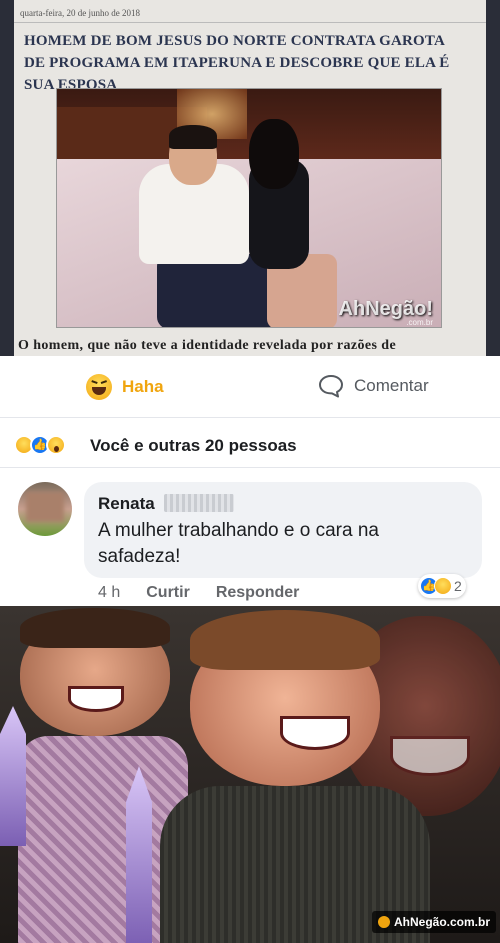  What do you see at coordinates (441, 922) in the screenshot?
I see `meme-watermark-text: AhNegão.com.br` at bounding box center [441, 922].